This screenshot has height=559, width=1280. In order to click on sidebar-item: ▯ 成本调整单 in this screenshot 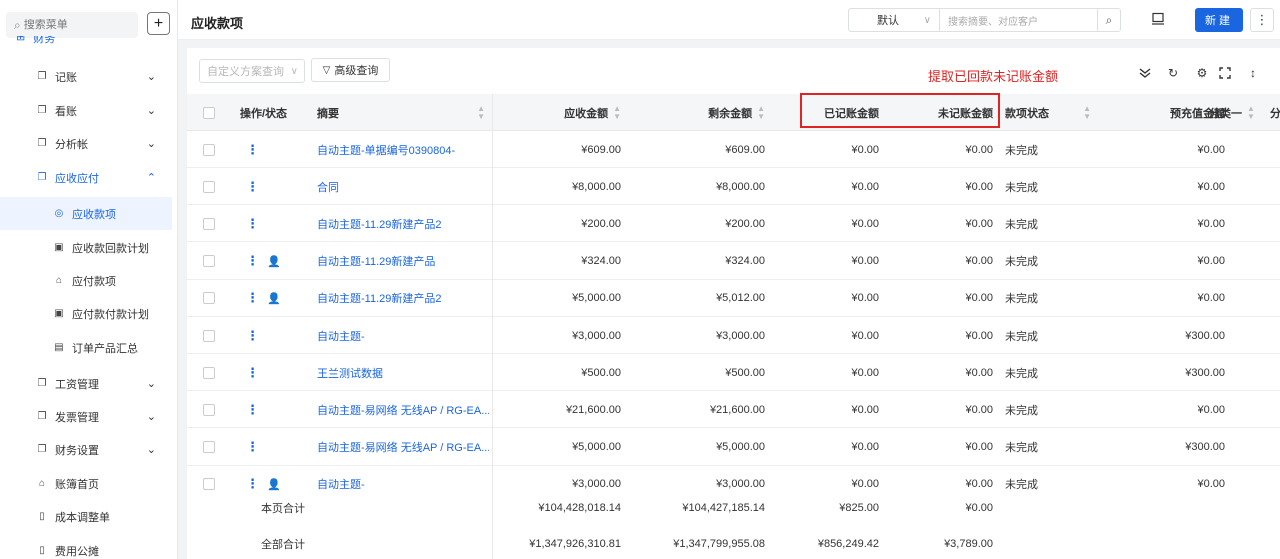, I will do `click(86, 516)`.